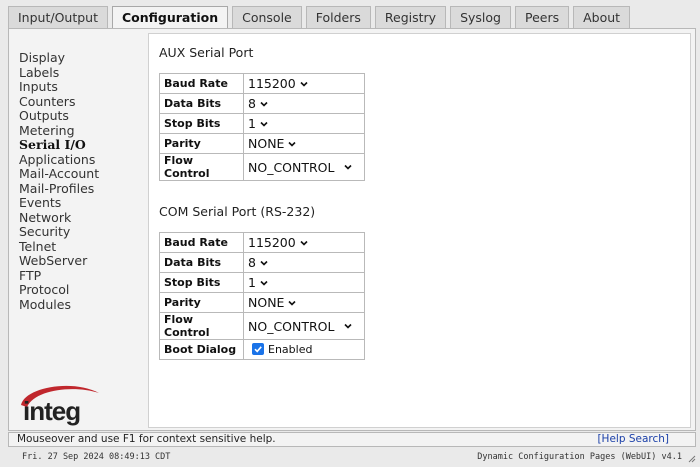 The width and height of the screenshot is (700, 467). What do you see at coordinates (201, 262) in the screenshot?
I see `com-data-bits-label: Data Bits` at bounding box center [201, 262].